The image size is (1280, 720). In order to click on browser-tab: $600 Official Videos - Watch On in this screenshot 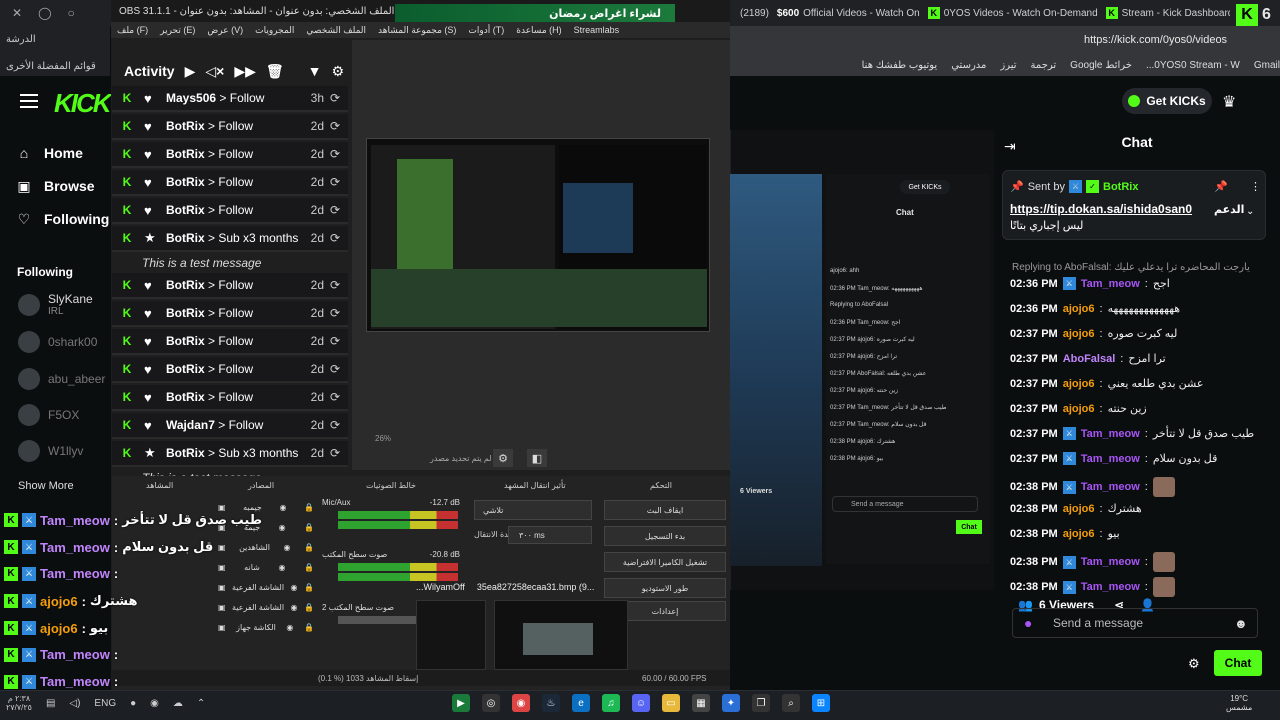, I will do `click(848, 13)`.